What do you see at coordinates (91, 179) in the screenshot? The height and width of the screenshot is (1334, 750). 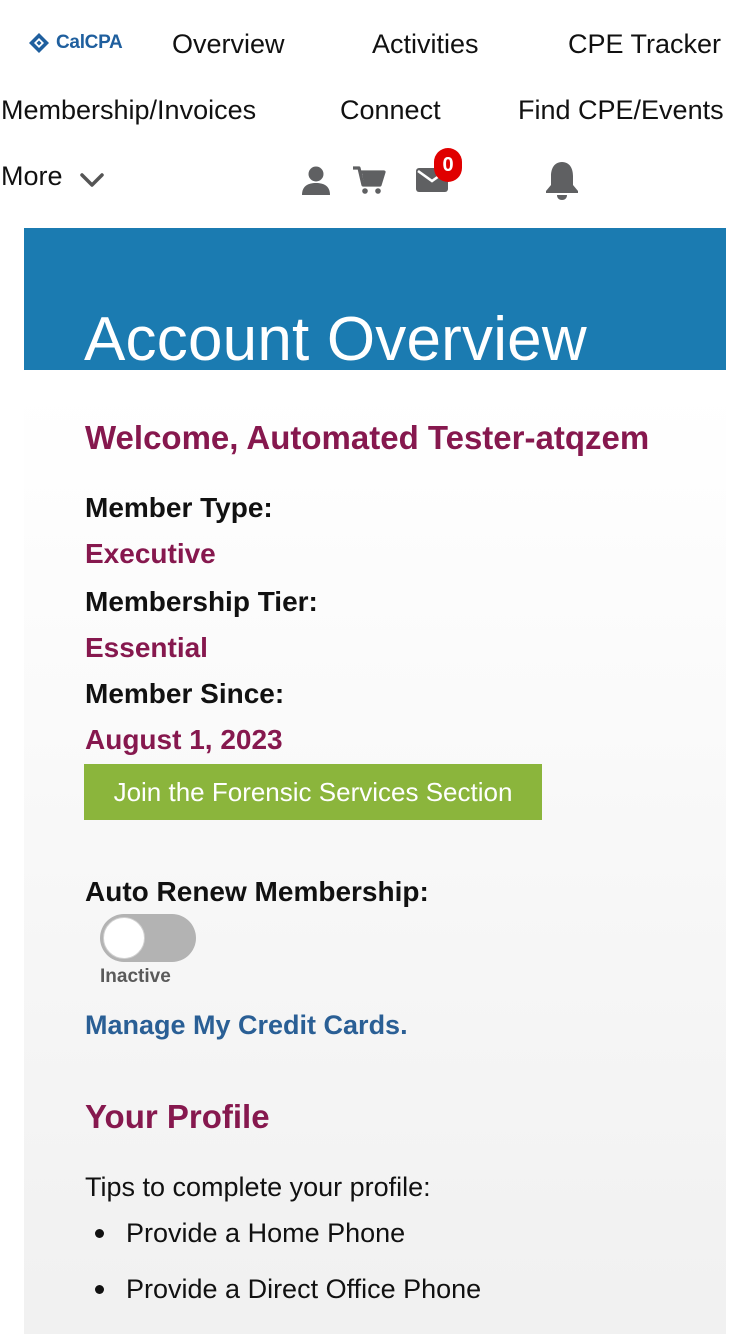 I see `chevron-down-icon` at bounding box center [91, 179].